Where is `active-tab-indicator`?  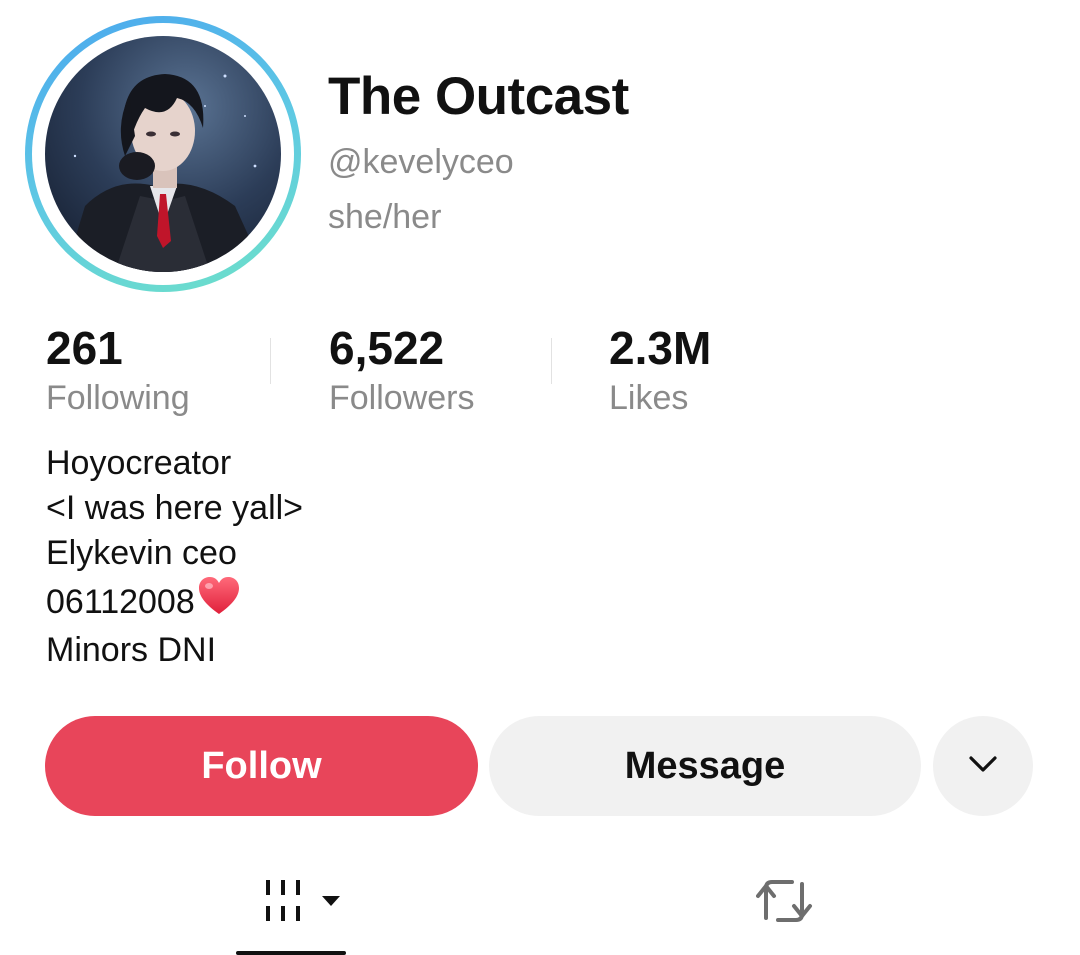 active-tab-indicator is located at coordinates (291, 953).